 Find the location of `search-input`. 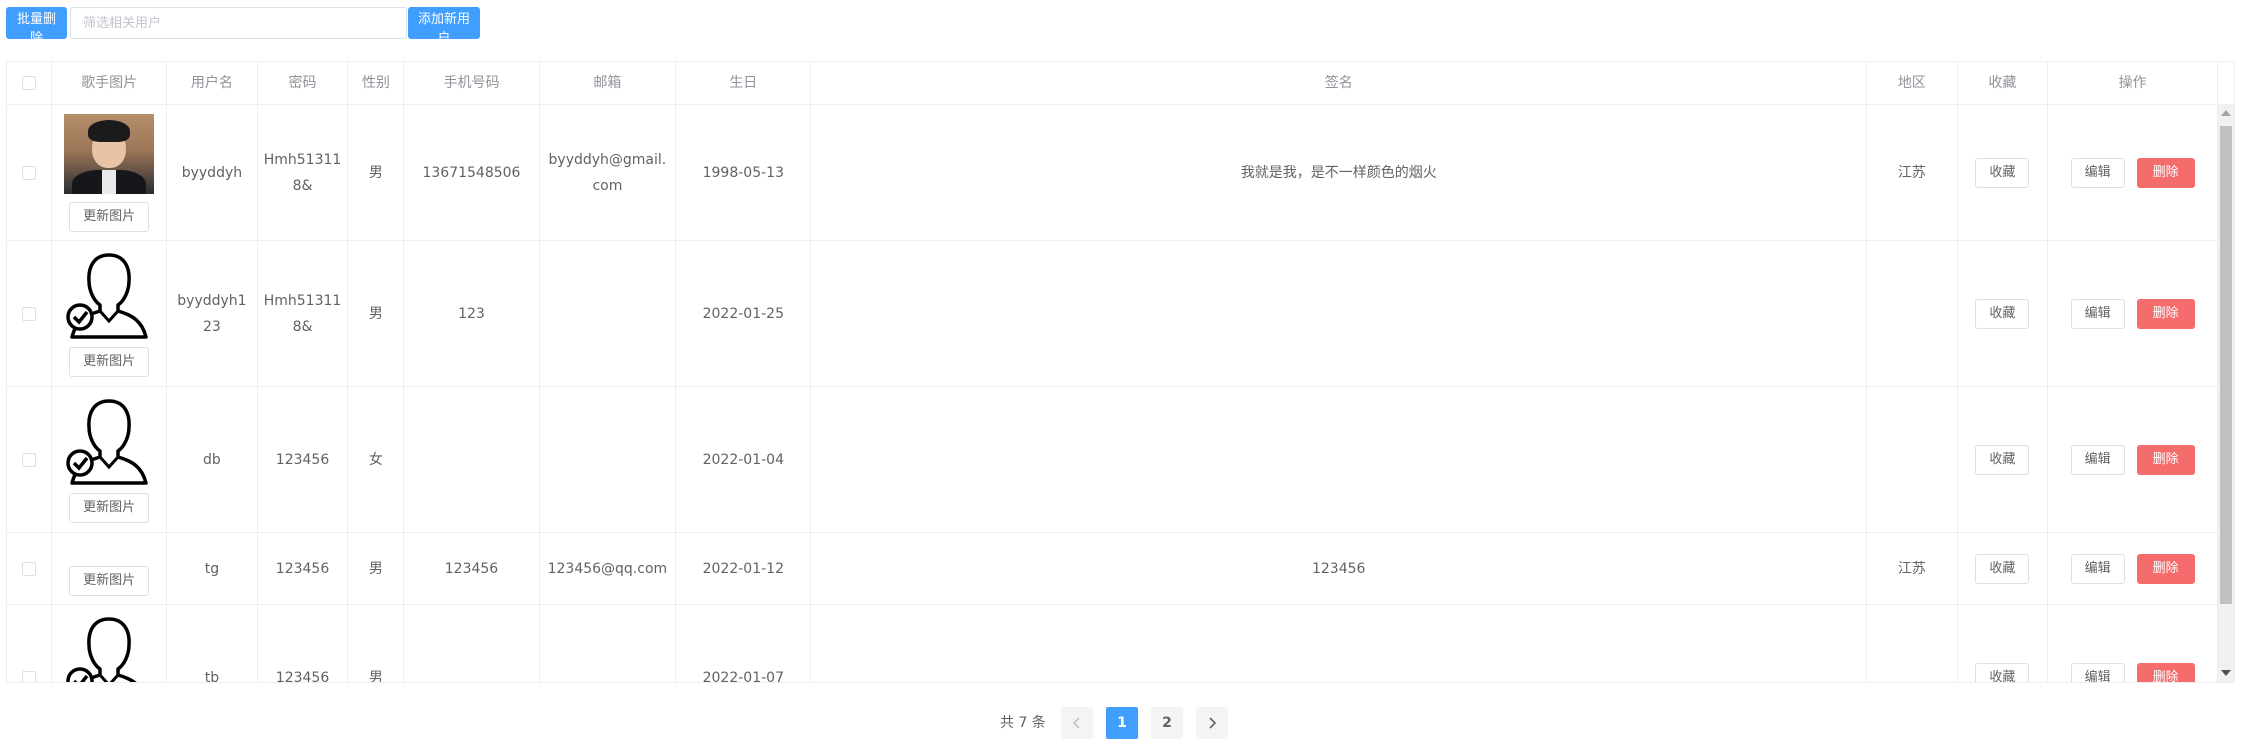

search-input is located at coordinates (238, 23).